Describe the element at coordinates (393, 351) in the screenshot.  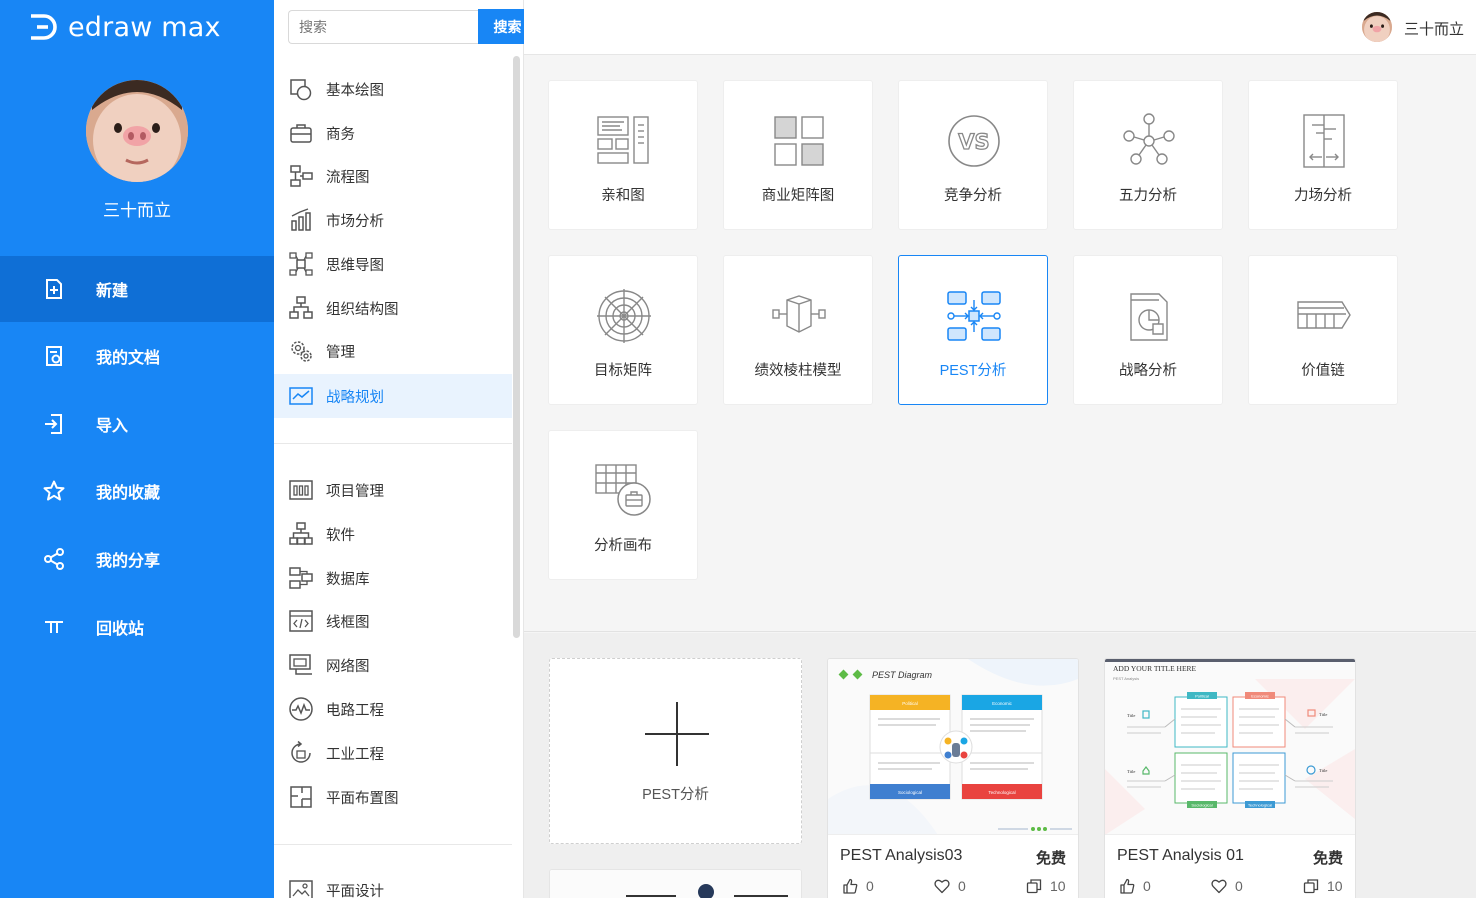
I see `category-management: 管理` at that location.